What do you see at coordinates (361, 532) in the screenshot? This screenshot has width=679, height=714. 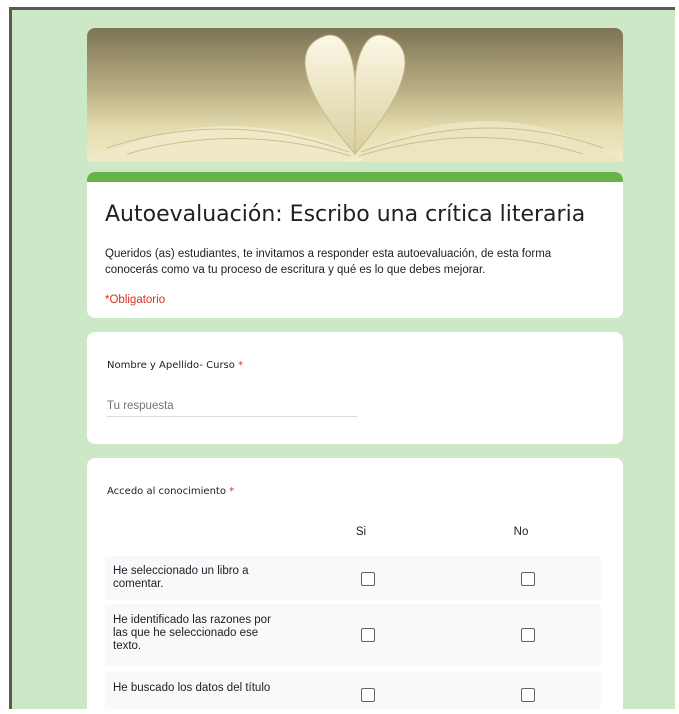 I see `column-header-si: Si` at bounding box center [361, 532].